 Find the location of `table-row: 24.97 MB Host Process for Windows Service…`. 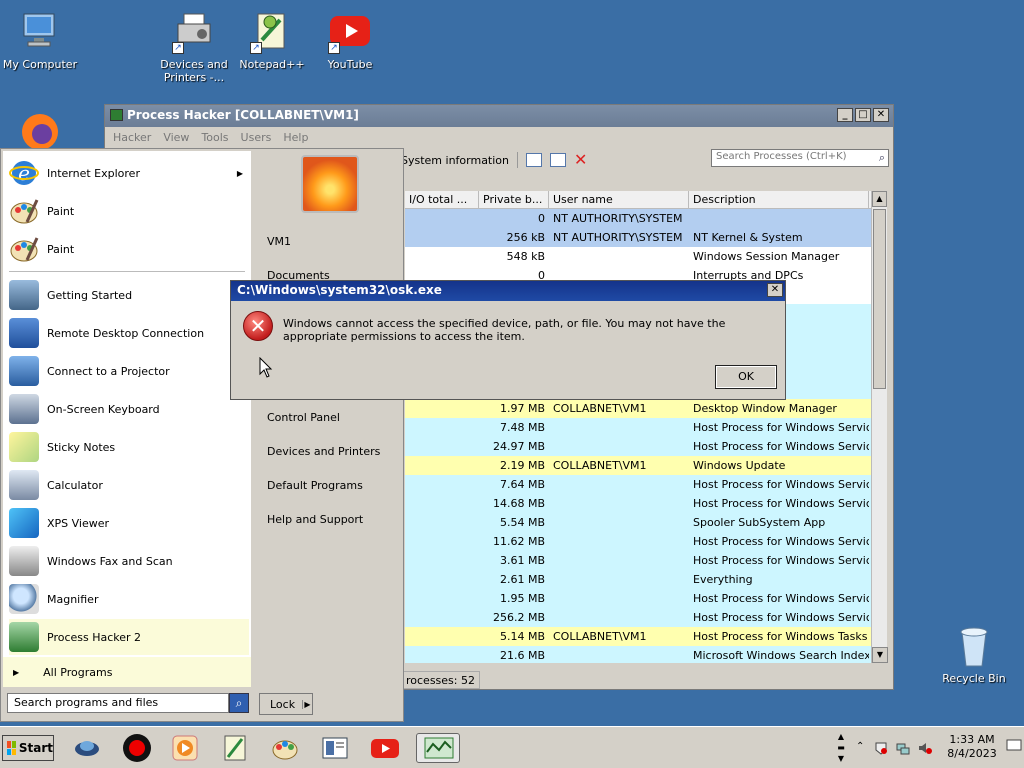

table-row: 24.97 MB Host Process for Windows Service… is located at coordinates (646, 446).